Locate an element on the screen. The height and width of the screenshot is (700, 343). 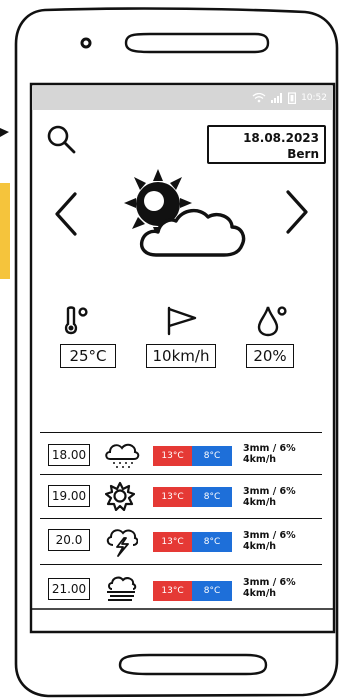
temperature-value: 25°C is located at coordinates (88, 356).